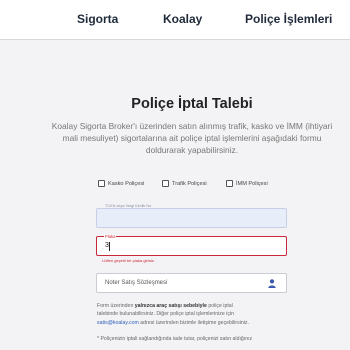 The height and width of the screenshot is (350, 350). Describe the element at coordinates (192, 150) in the screenshot. I see `intro-line: doldurarak yapabilirsiniz.` at that location.